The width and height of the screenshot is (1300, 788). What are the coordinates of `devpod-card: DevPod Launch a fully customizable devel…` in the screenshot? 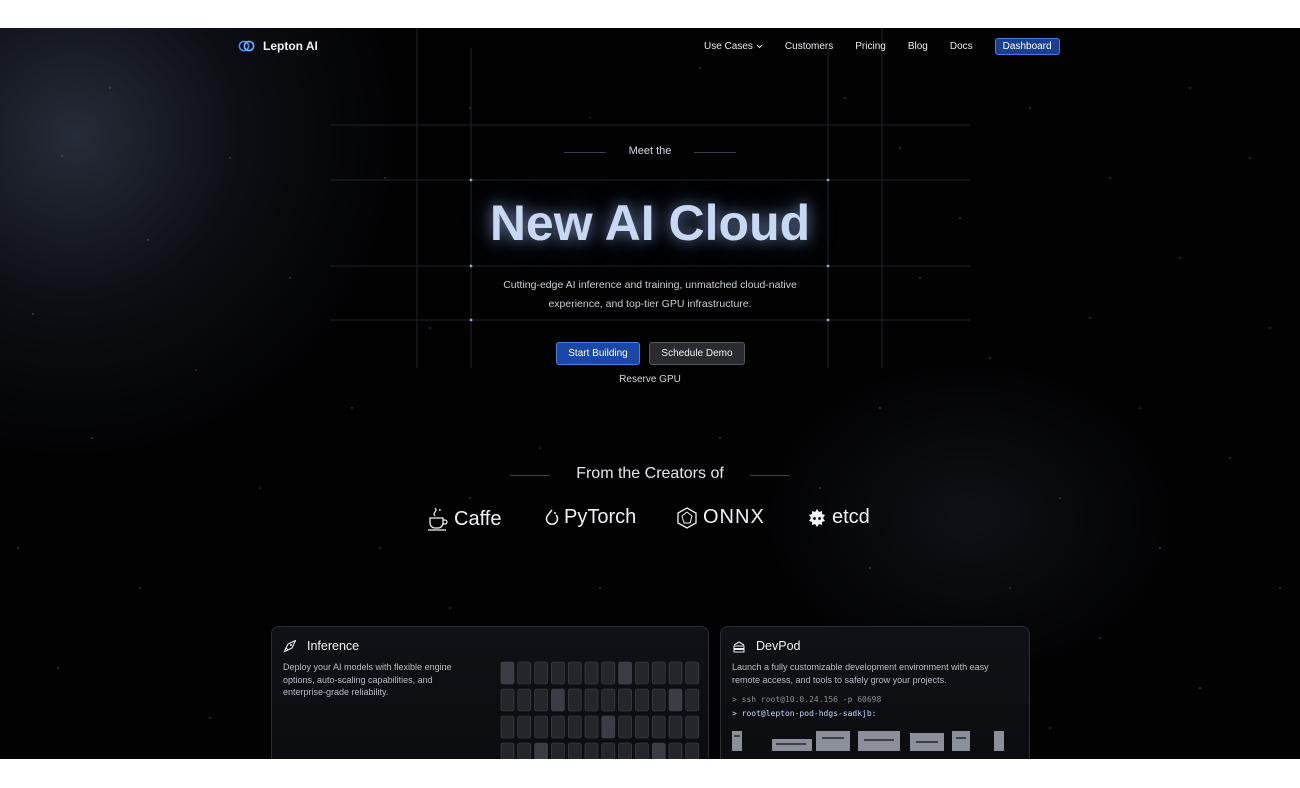 It's located at (875, 692).